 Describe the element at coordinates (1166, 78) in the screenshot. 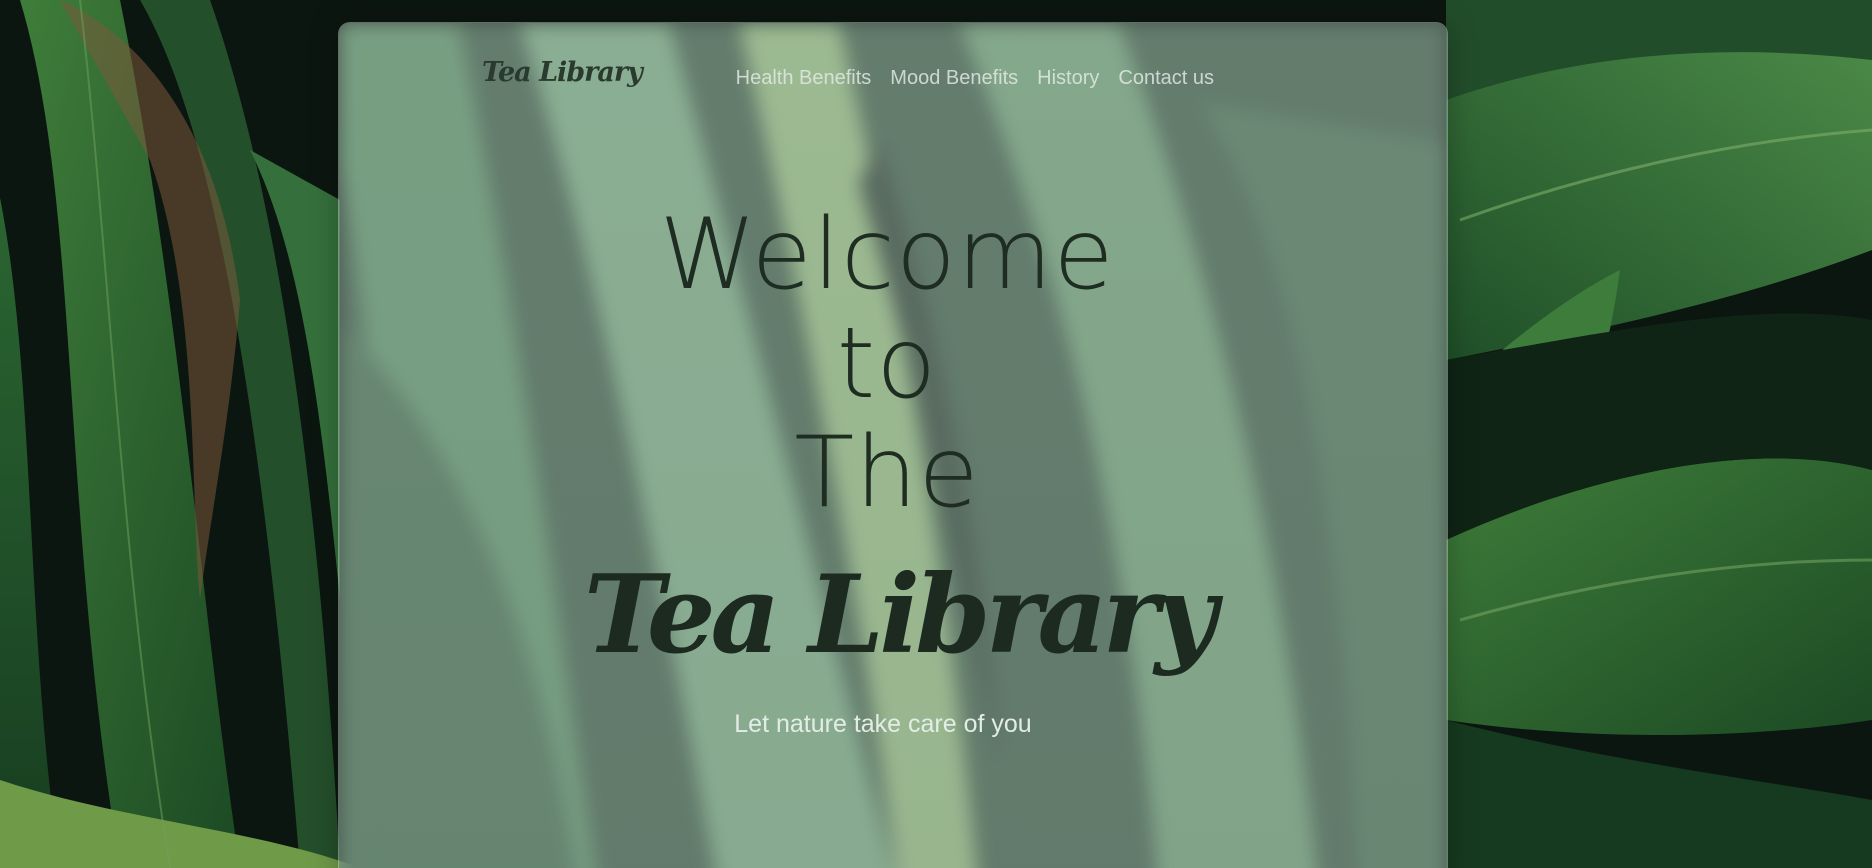

I see `nav-link-contact-us: Contact us` at that location.